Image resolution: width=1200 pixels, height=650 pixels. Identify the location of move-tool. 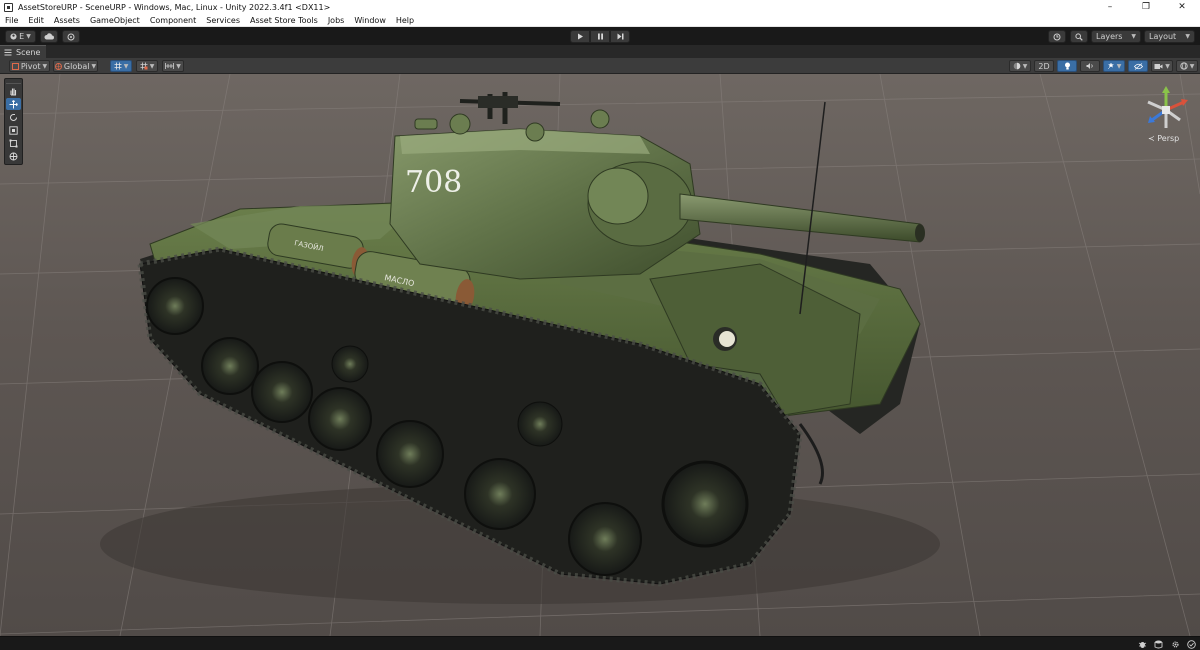
(13, 104).